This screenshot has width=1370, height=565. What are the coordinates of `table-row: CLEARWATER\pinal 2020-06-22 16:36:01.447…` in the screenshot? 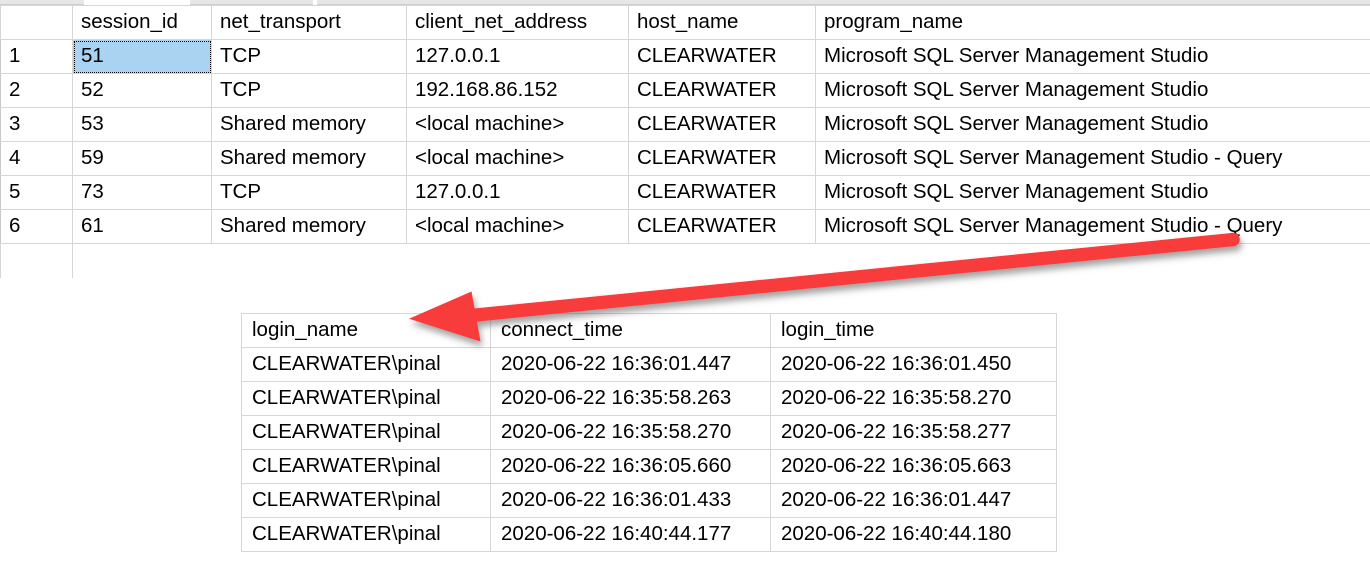 It's located at (649, 364).